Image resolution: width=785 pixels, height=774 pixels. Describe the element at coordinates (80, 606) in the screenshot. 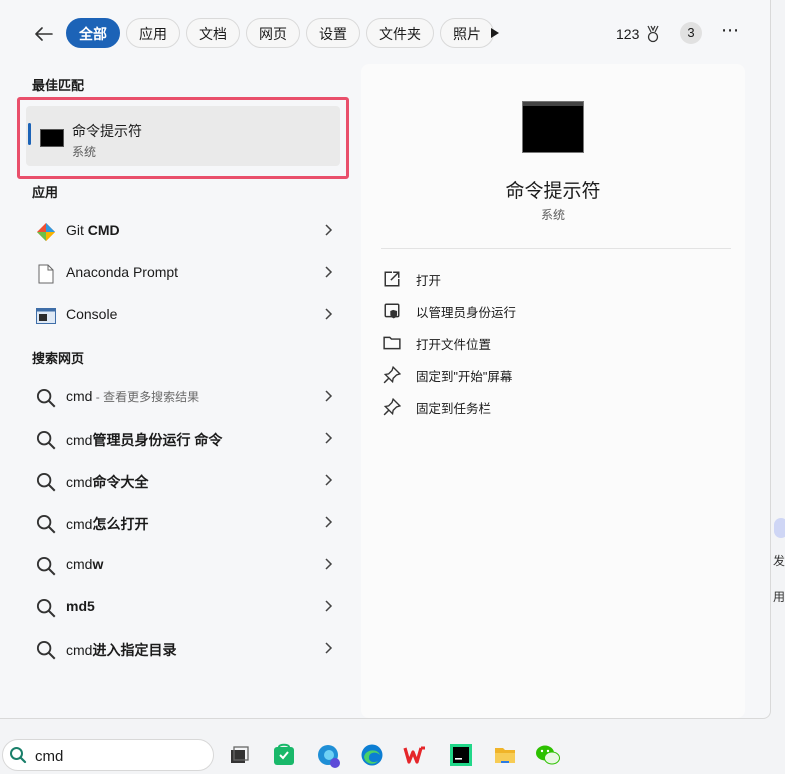

I see `web-result-label: md5` at that location.